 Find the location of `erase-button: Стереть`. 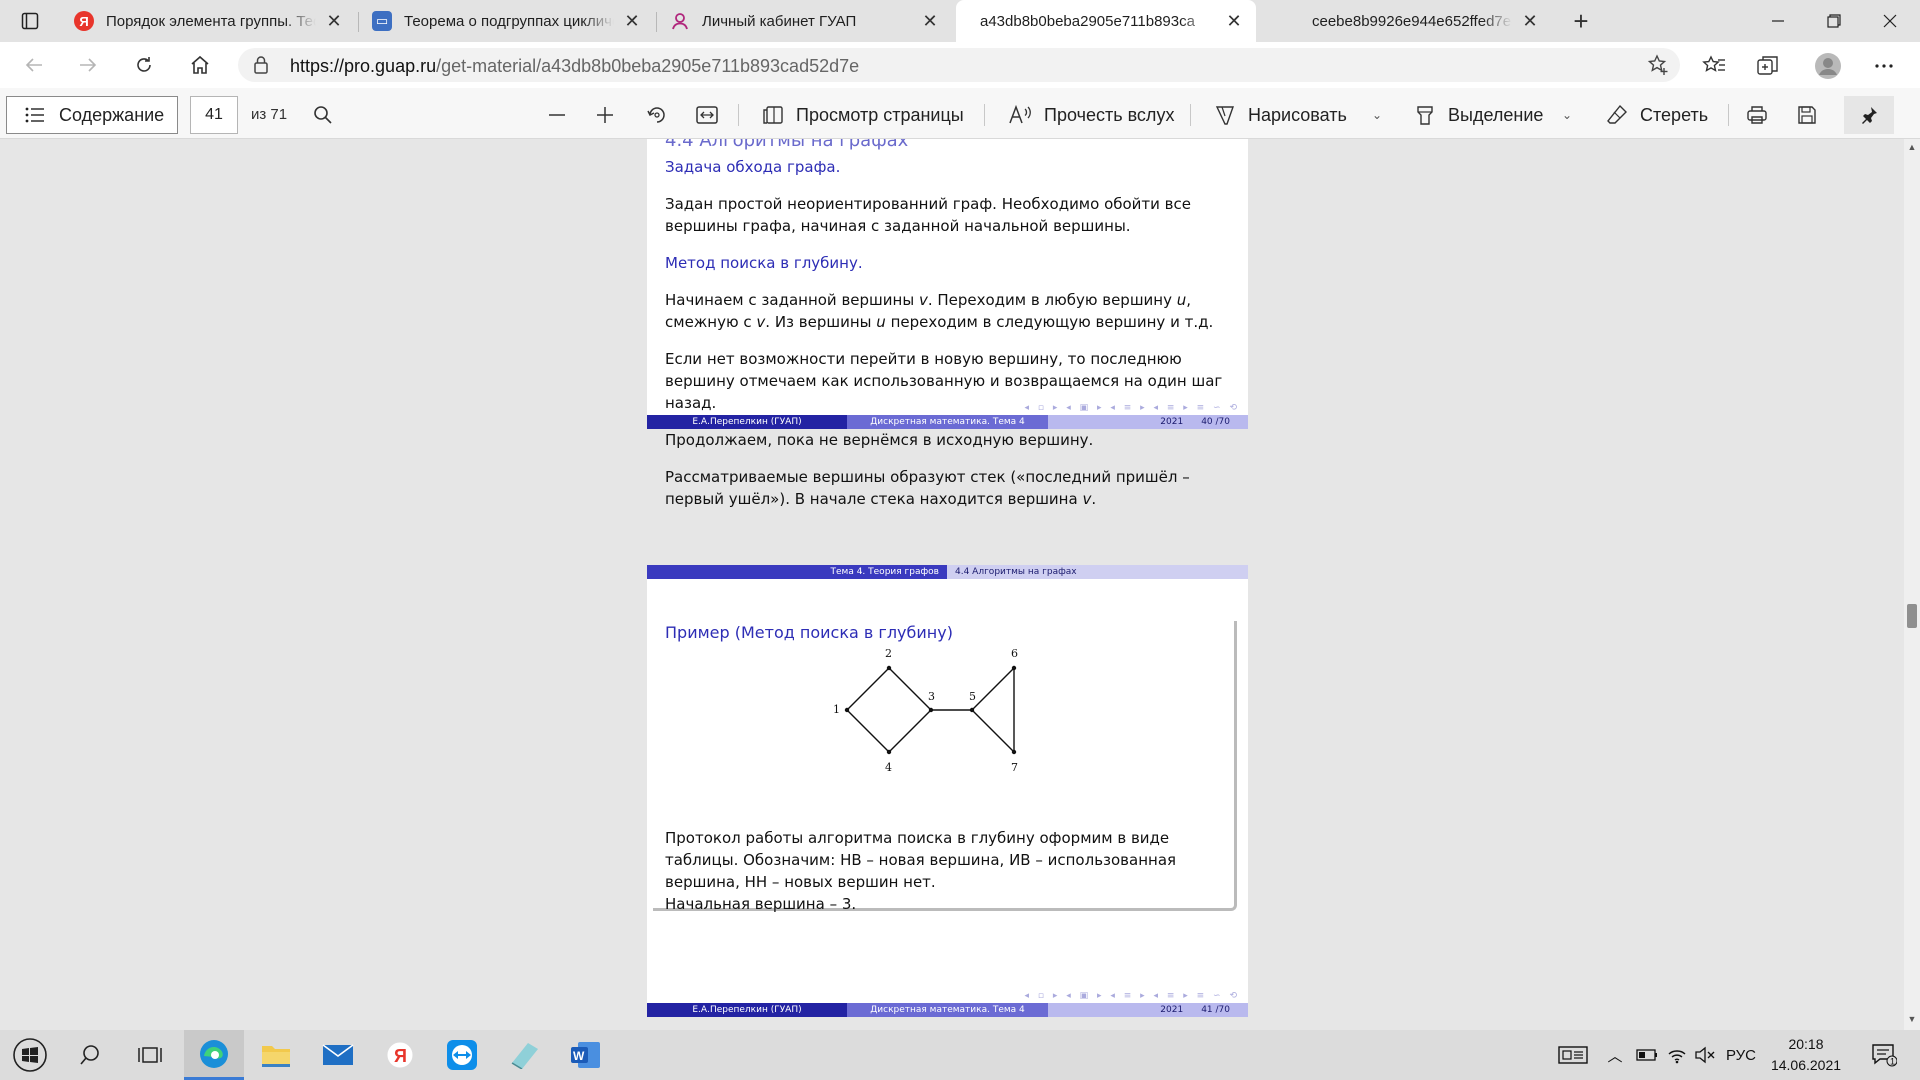

erase-button: Стереть is located at coordinates (1657, 115).